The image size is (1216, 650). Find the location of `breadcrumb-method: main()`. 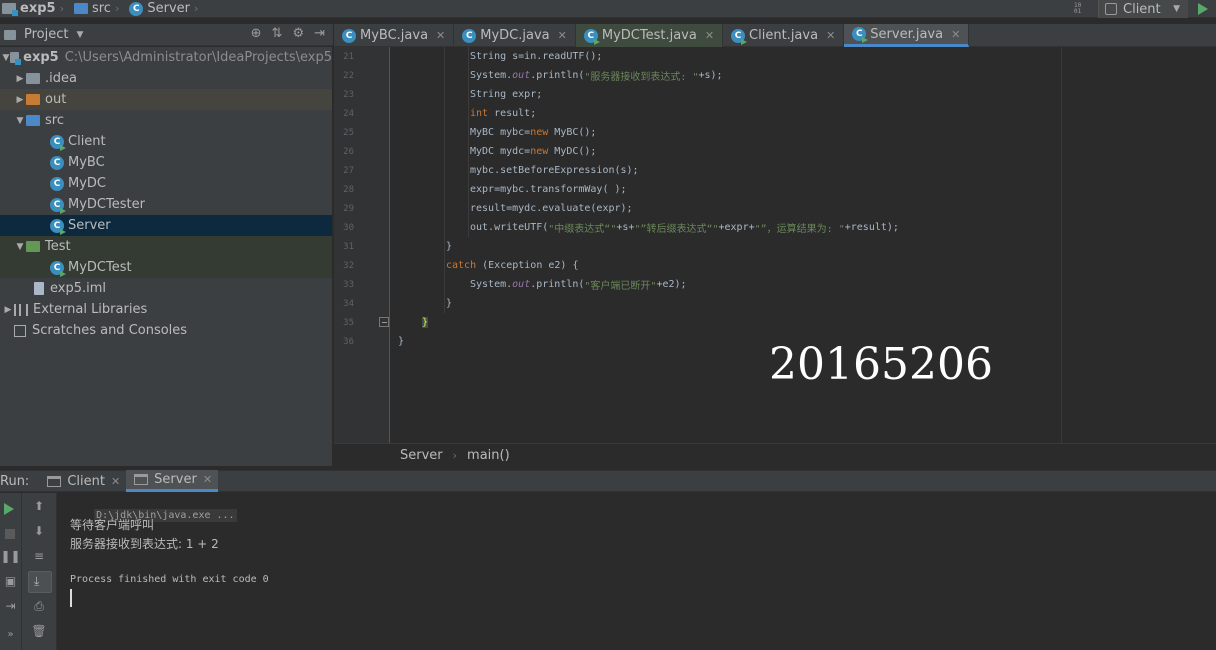

breadcrumb-method: main() is located at coordinates (488, 455).